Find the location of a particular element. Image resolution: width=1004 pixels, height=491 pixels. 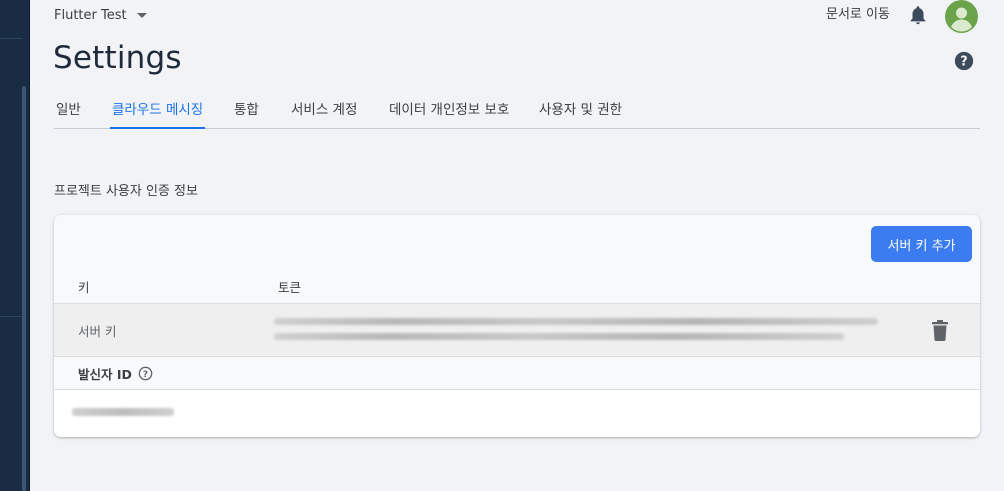

server-key-label: 서버 키 is located at coordinates (97, 331).